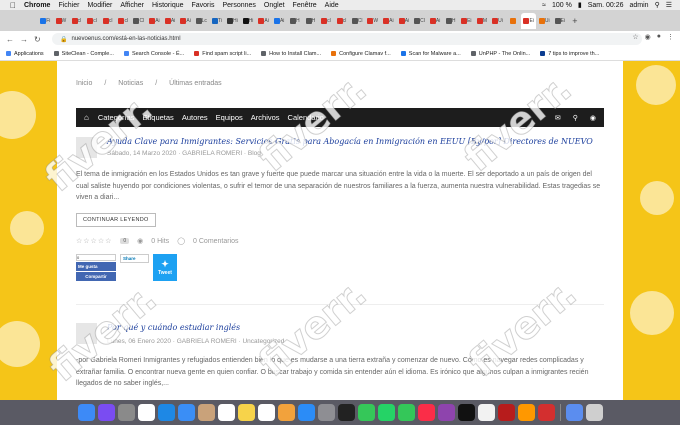 This screenshot has width=680, height=425. What do you see at coordinates (203, 5) in the screenshot?
I see `menu-favoris: Favoris` at bounding box center [203, 5].